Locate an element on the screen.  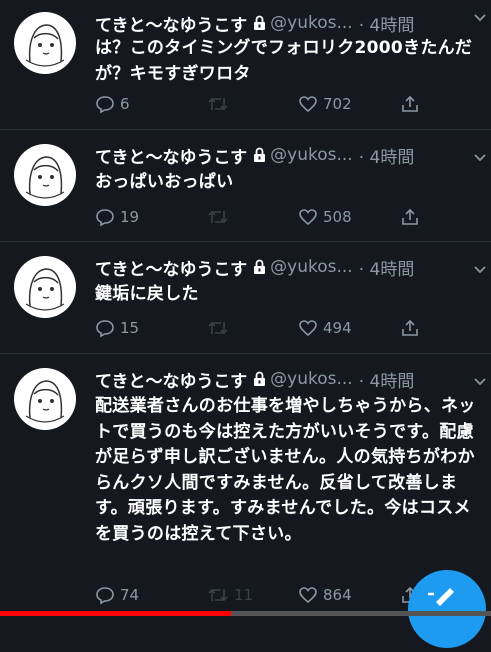
like-button: 494 is located at coordinates (325, 328).